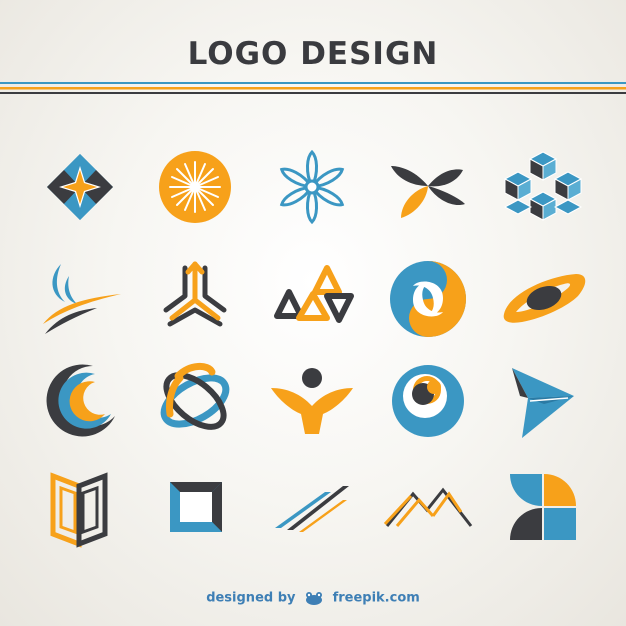 This screenshot has height=626, width=626. What do you see at coordinates (195, 187) in the screenshot?
I see `orange-sun-starburst-logo-icon` at bounding box center [195, 187].